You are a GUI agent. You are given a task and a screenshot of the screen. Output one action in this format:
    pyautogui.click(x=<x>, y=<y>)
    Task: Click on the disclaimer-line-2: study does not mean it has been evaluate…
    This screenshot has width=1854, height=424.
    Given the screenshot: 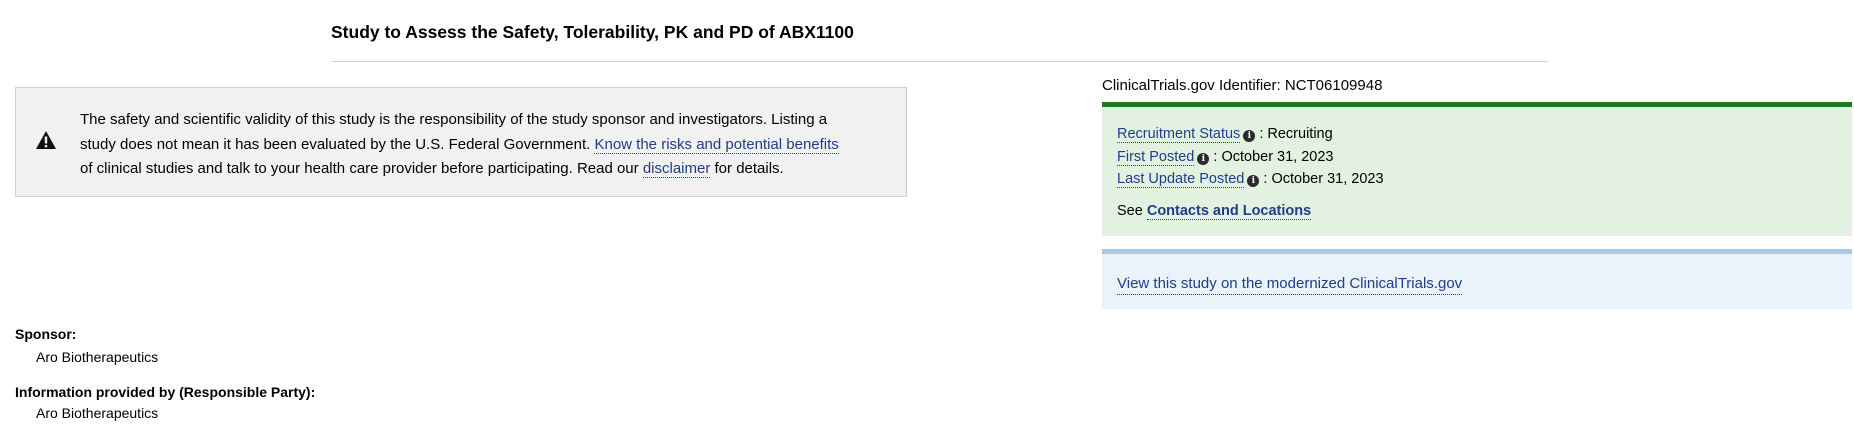 What is the action you would take?
    pyautogui.click(x=480, y=145)
    